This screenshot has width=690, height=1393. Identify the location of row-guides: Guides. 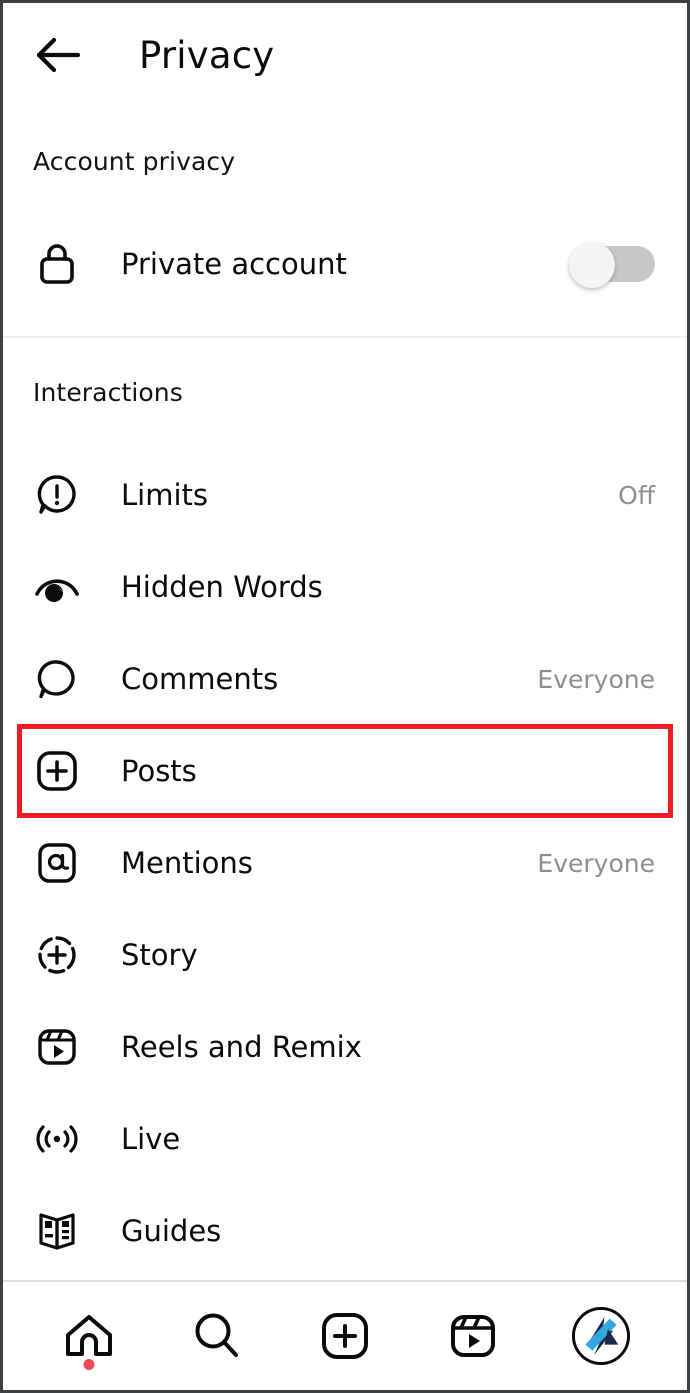
(345, 1231).